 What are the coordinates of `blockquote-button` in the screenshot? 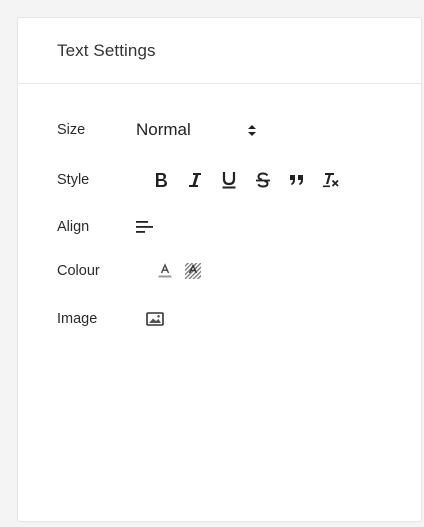 It's located at (297, 180).